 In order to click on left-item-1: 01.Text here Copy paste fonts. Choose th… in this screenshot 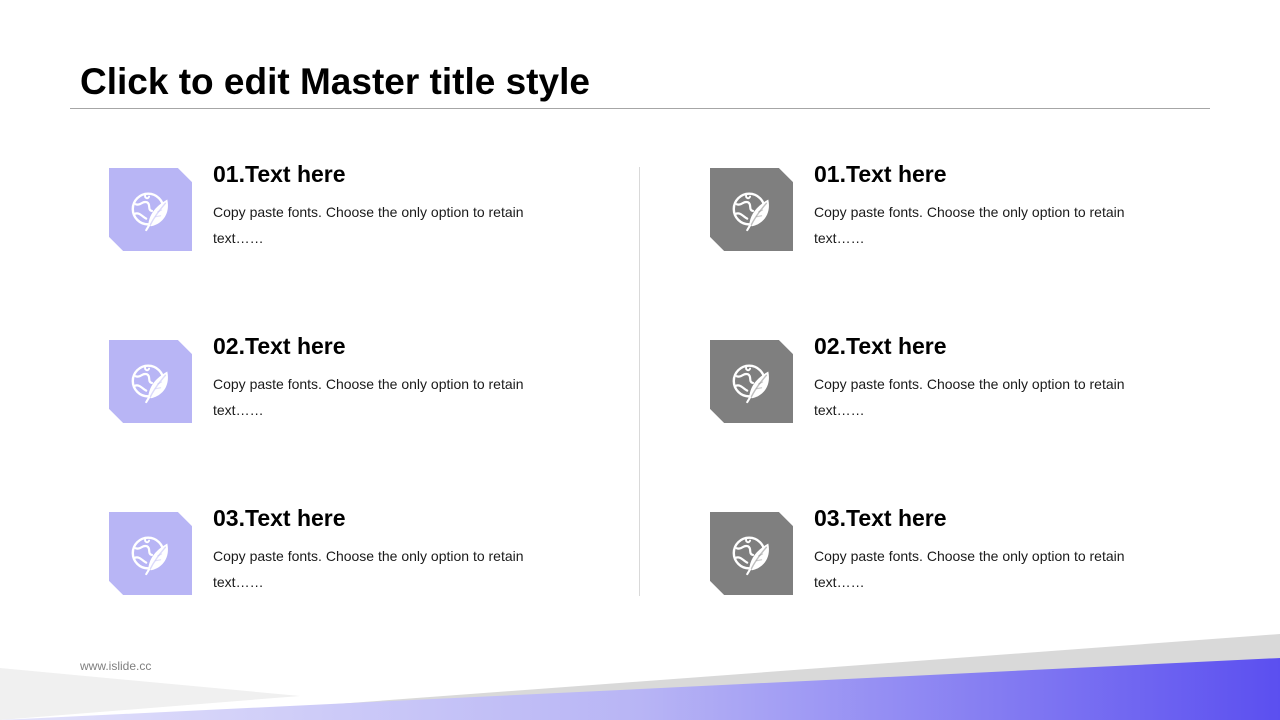, I will do `click(339, 209)`.